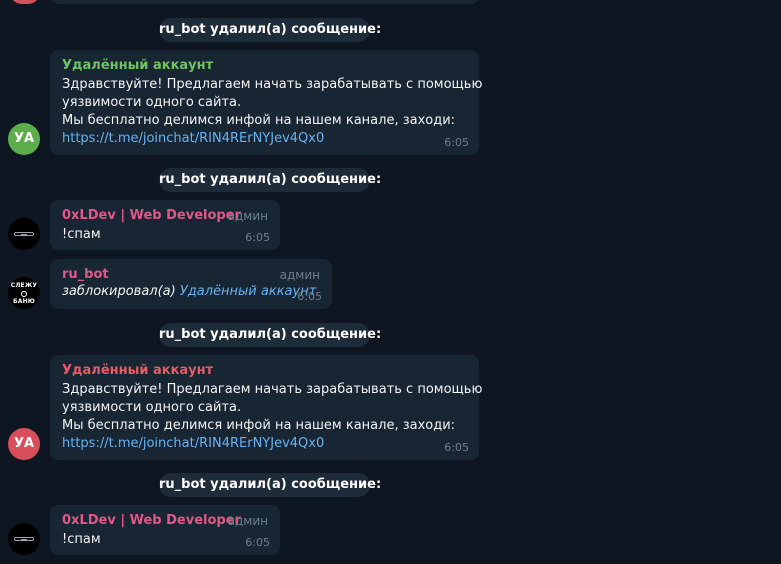 This screenshot has width=781, height=564. I want to click on eye-icon, so click(24, 294).